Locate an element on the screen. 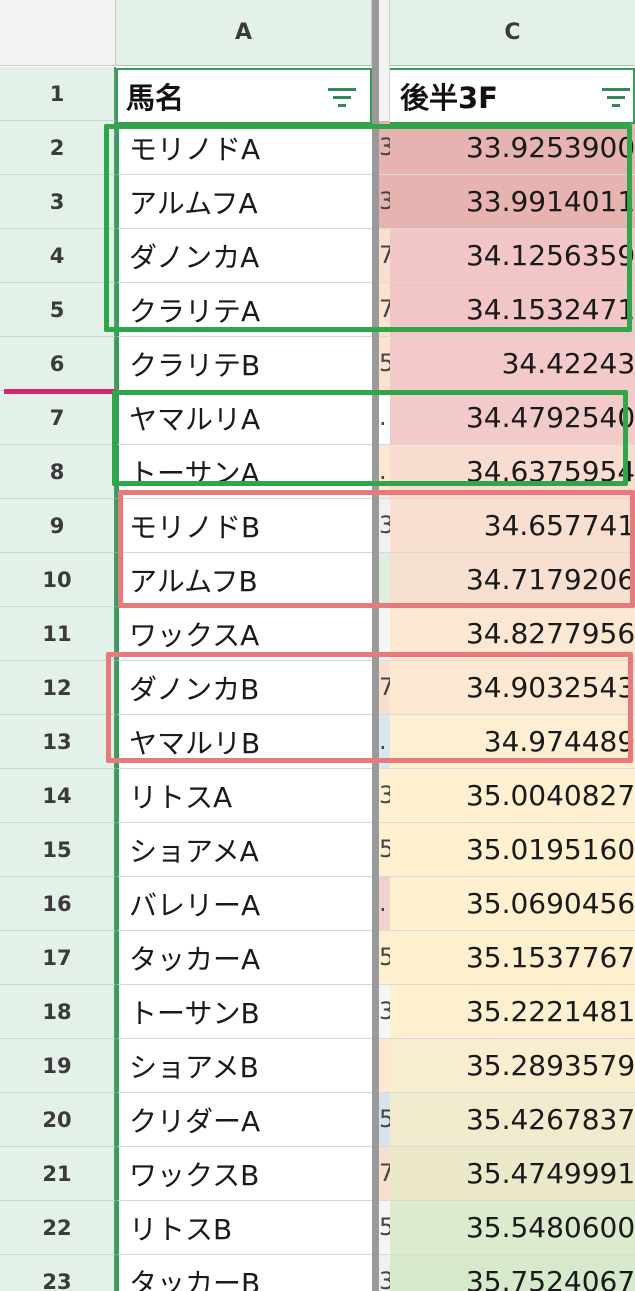 The height and width of the screenshot is (1291, 635). row-header: 9 is located at coordinates (58, 526).